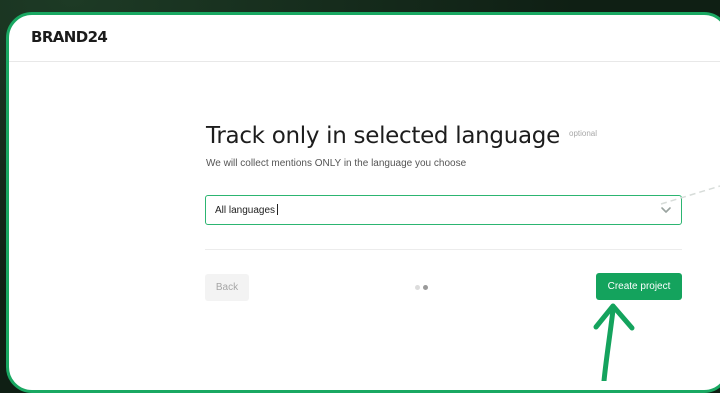 The height and width of the screenshot is (393, 720). I want to click on chevron-down-icon, so click(666, 209).